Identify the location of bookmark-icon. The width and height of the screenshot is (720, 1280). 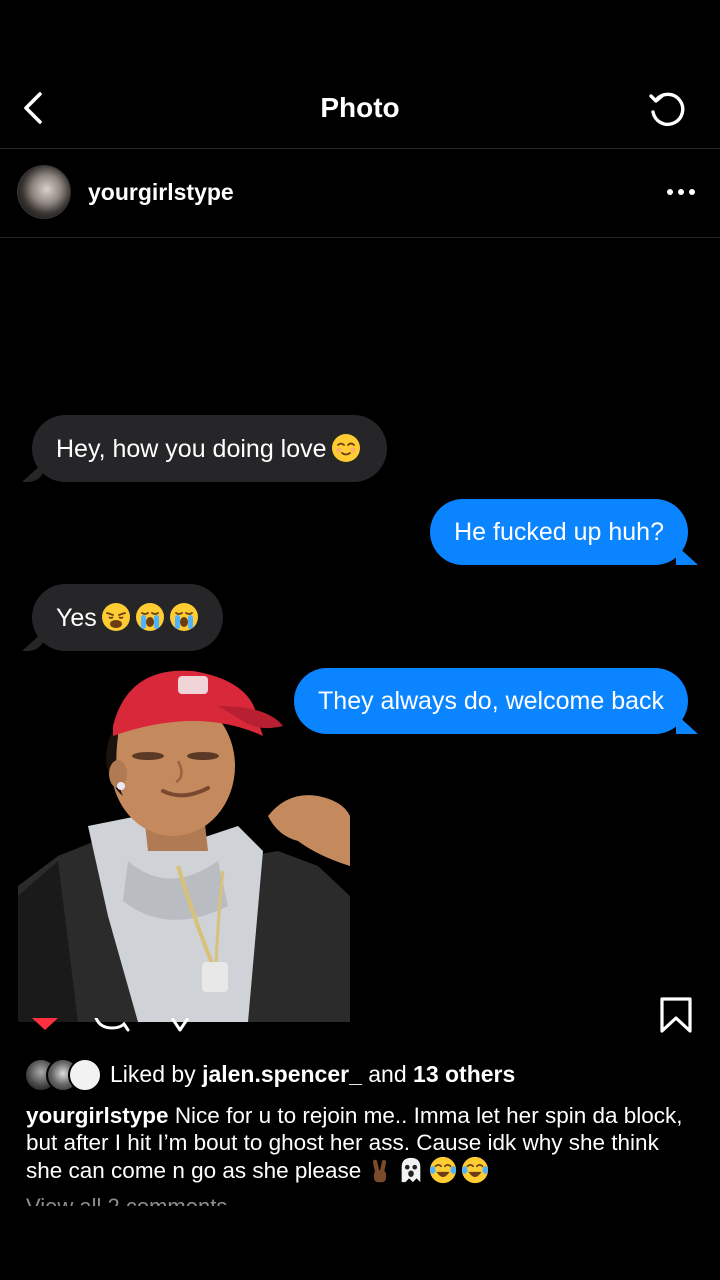
(676, 1015).